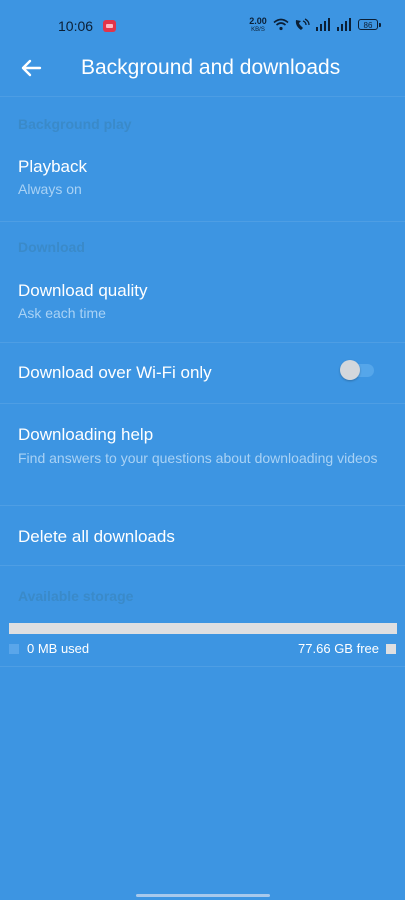 The width and height of the screenshot is (405, 900). What do you see at coordinates (391, 649) in the screenshot?
I see `free-legend-swatch` at bounding box center [391, 649].